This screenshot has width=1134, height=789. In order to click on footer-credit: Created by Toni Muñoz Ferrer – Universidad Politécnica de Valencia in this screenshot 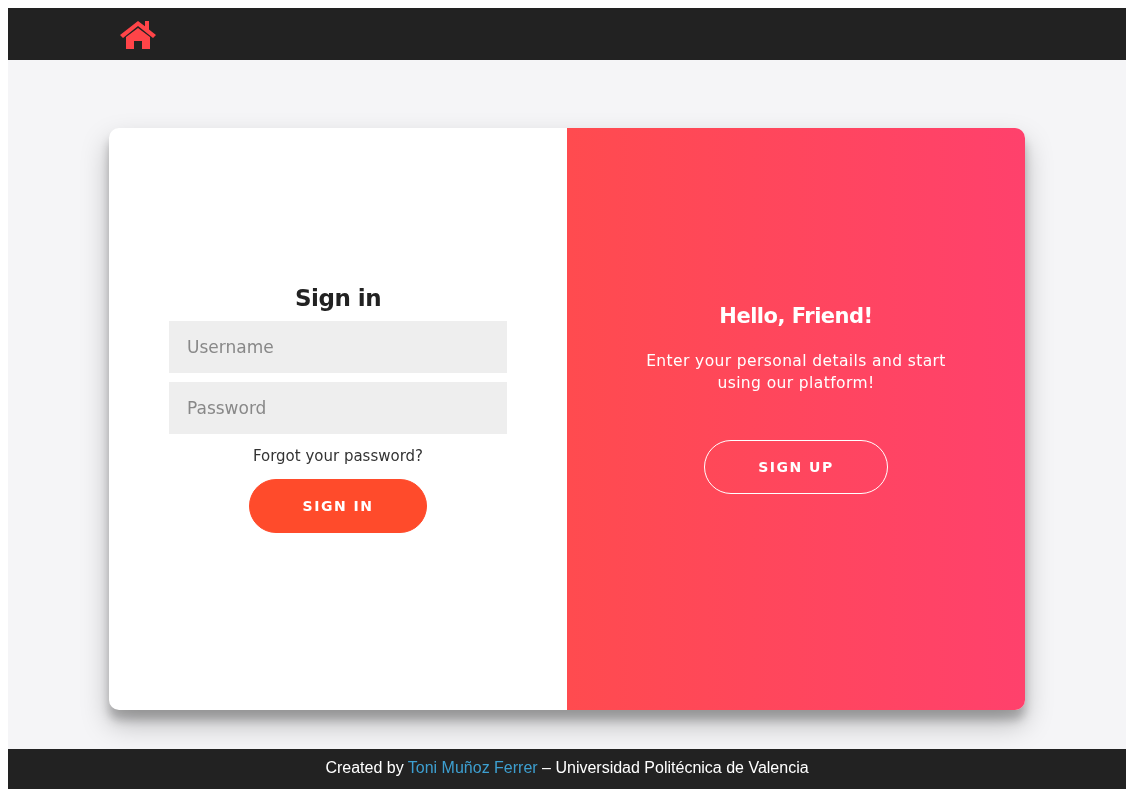, I will do `click(567, 768)`.